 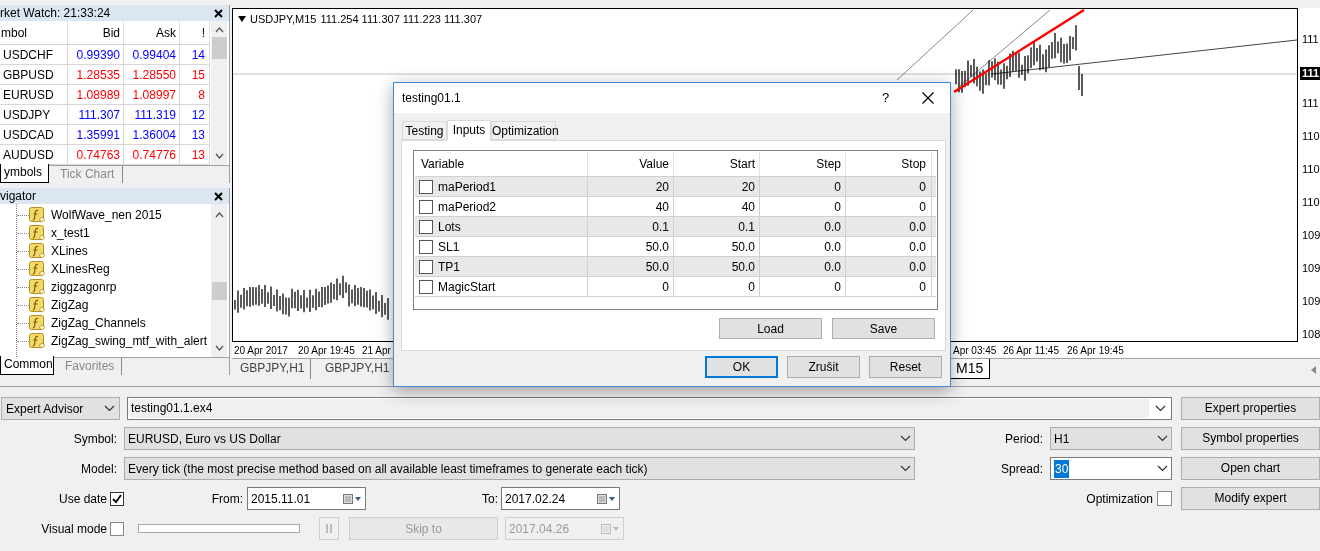 I want to click on expert-properties-button: Expert properties, so click(x=1250, y=408).